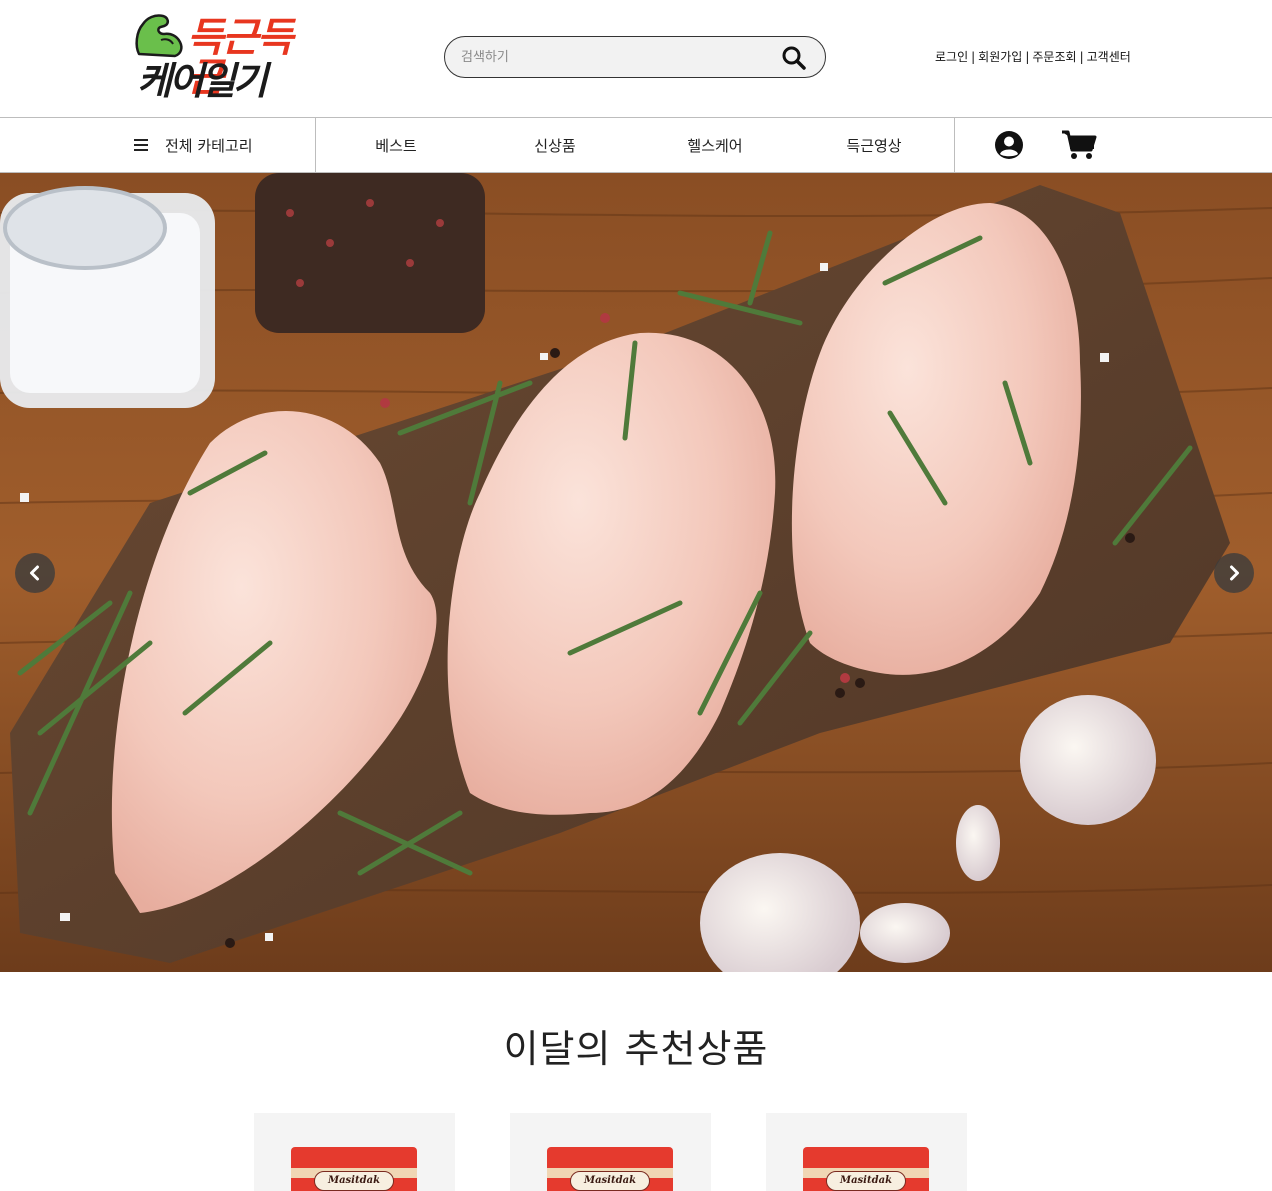  I want to click on all-categories-label: 전체 카테고리, so click(209, 145).